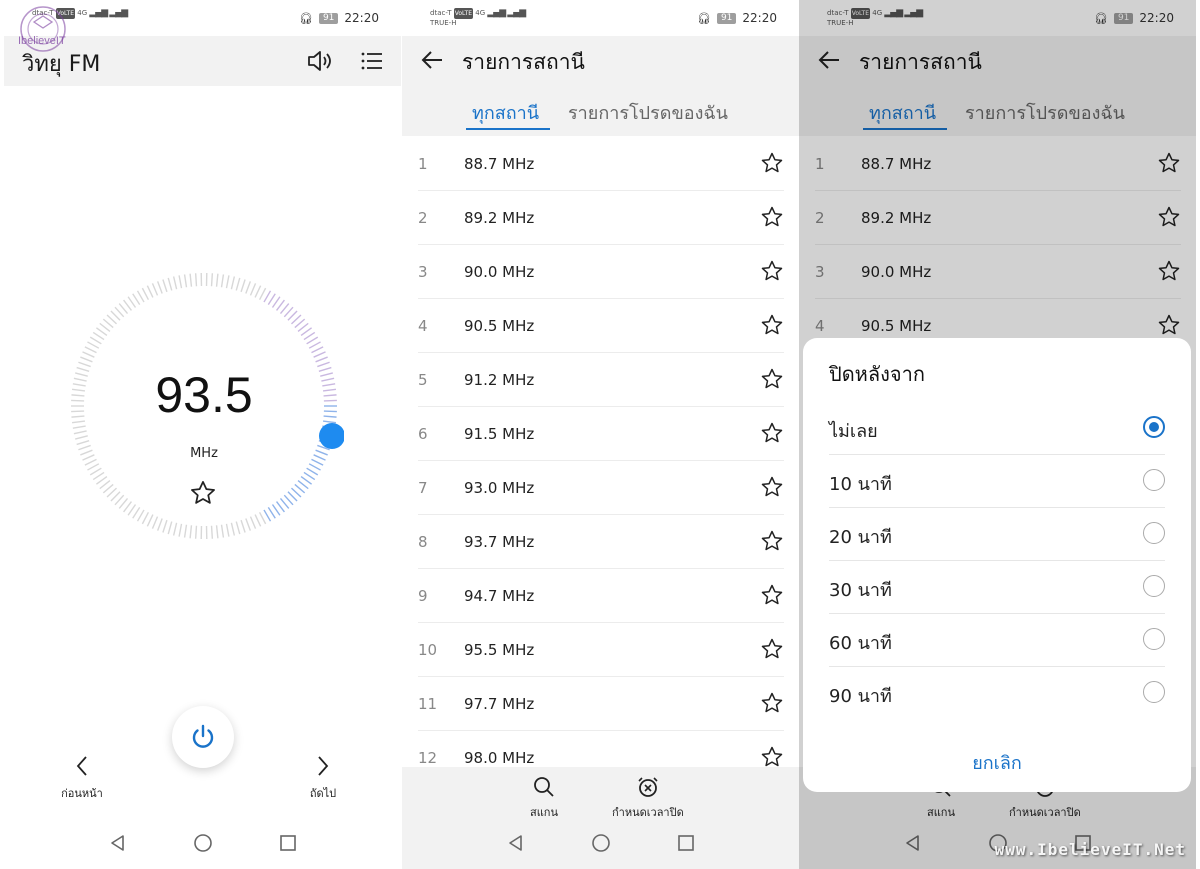 The image size is (1200, 869). What do you see at coordinates (42, 41) in the screenshot?
I see `logo-text: IbelieveIT` at bounding box center [42, 41].